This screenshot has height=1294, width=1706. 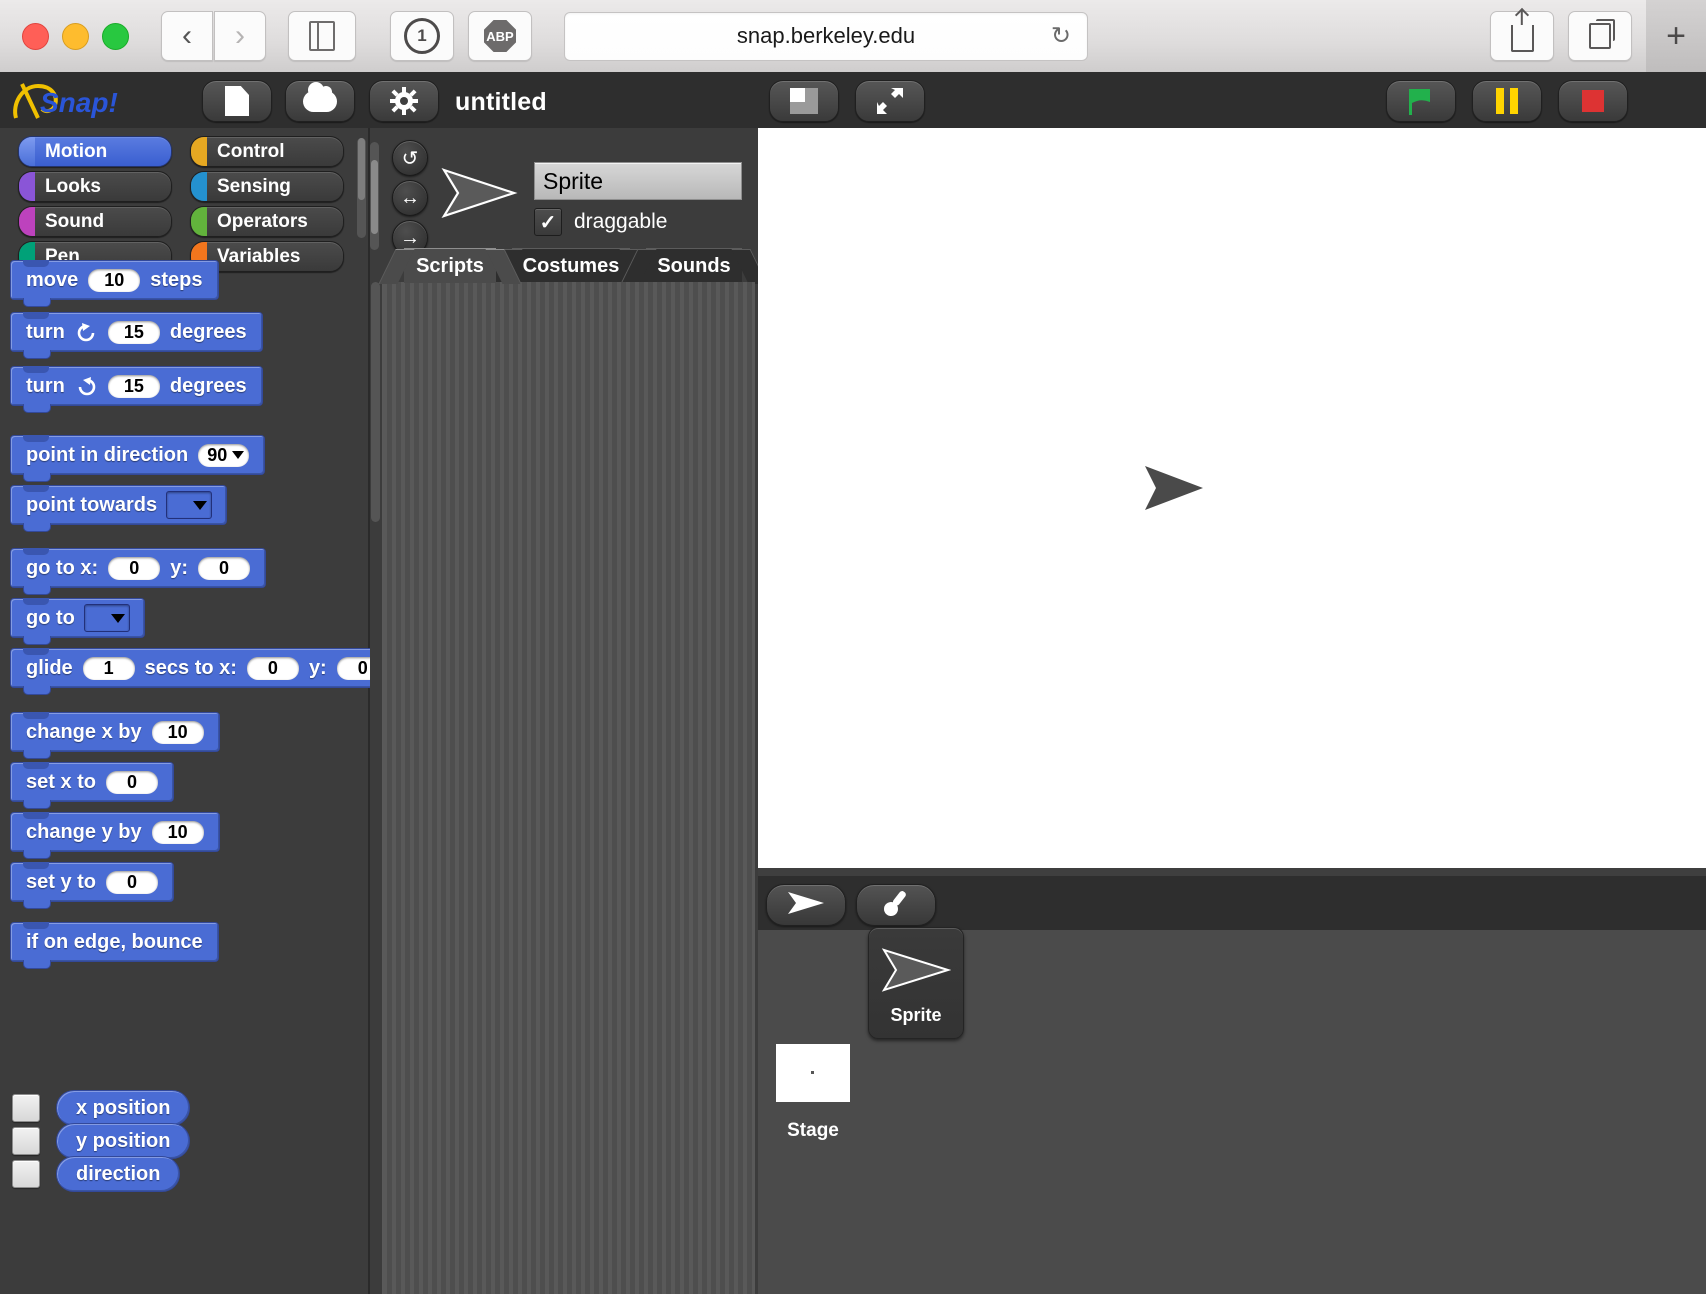 What do you see at coordinates (267, 186) in the screenshot?
I see `category-button-sensing: Sensing` at bounding box center [267, 186].